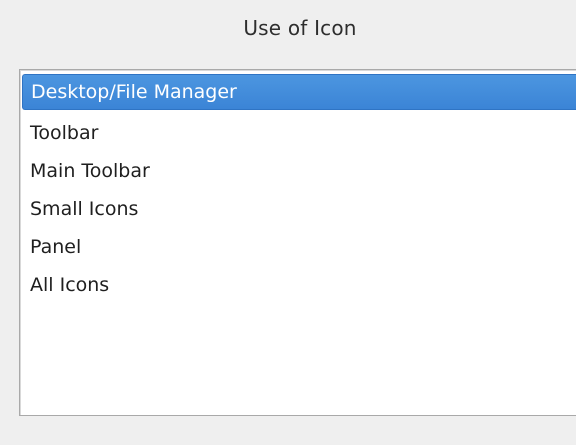 This screenshot has height=445, width=576. Describe the element at coordinates (299, 92) in the screenshot. I see `list-item-desktop-file-manager: Desktop/File Manager` at that location.